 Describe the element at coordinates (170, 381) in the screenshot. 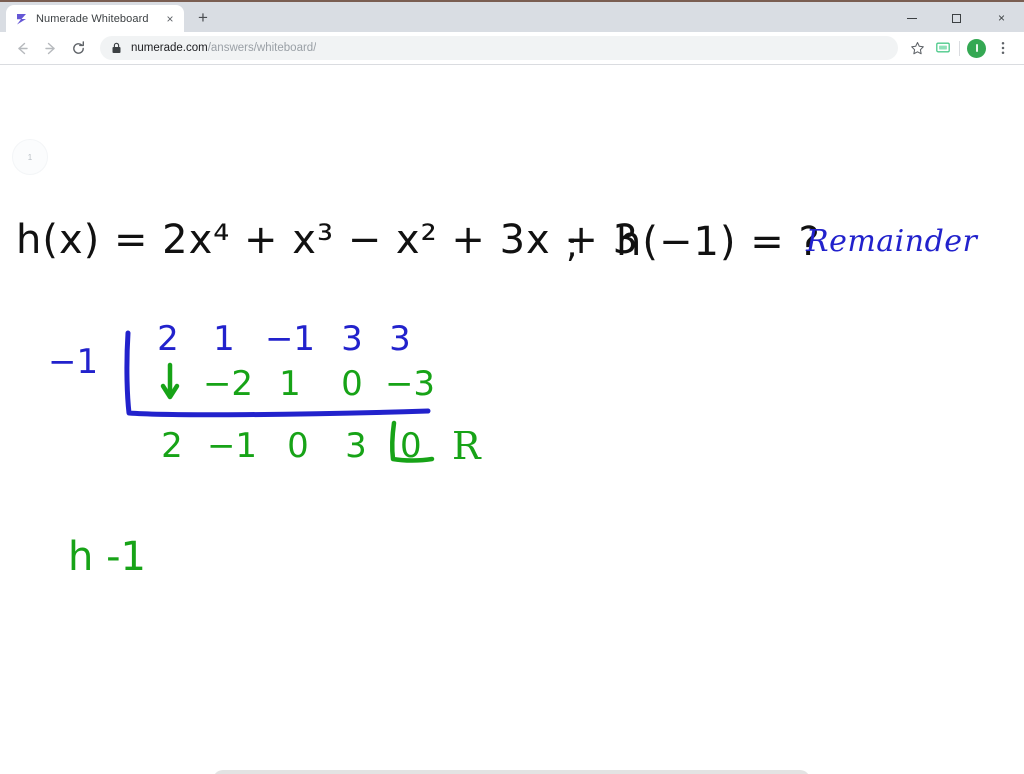

I see `ink-carry-arrow-icon` at that location.